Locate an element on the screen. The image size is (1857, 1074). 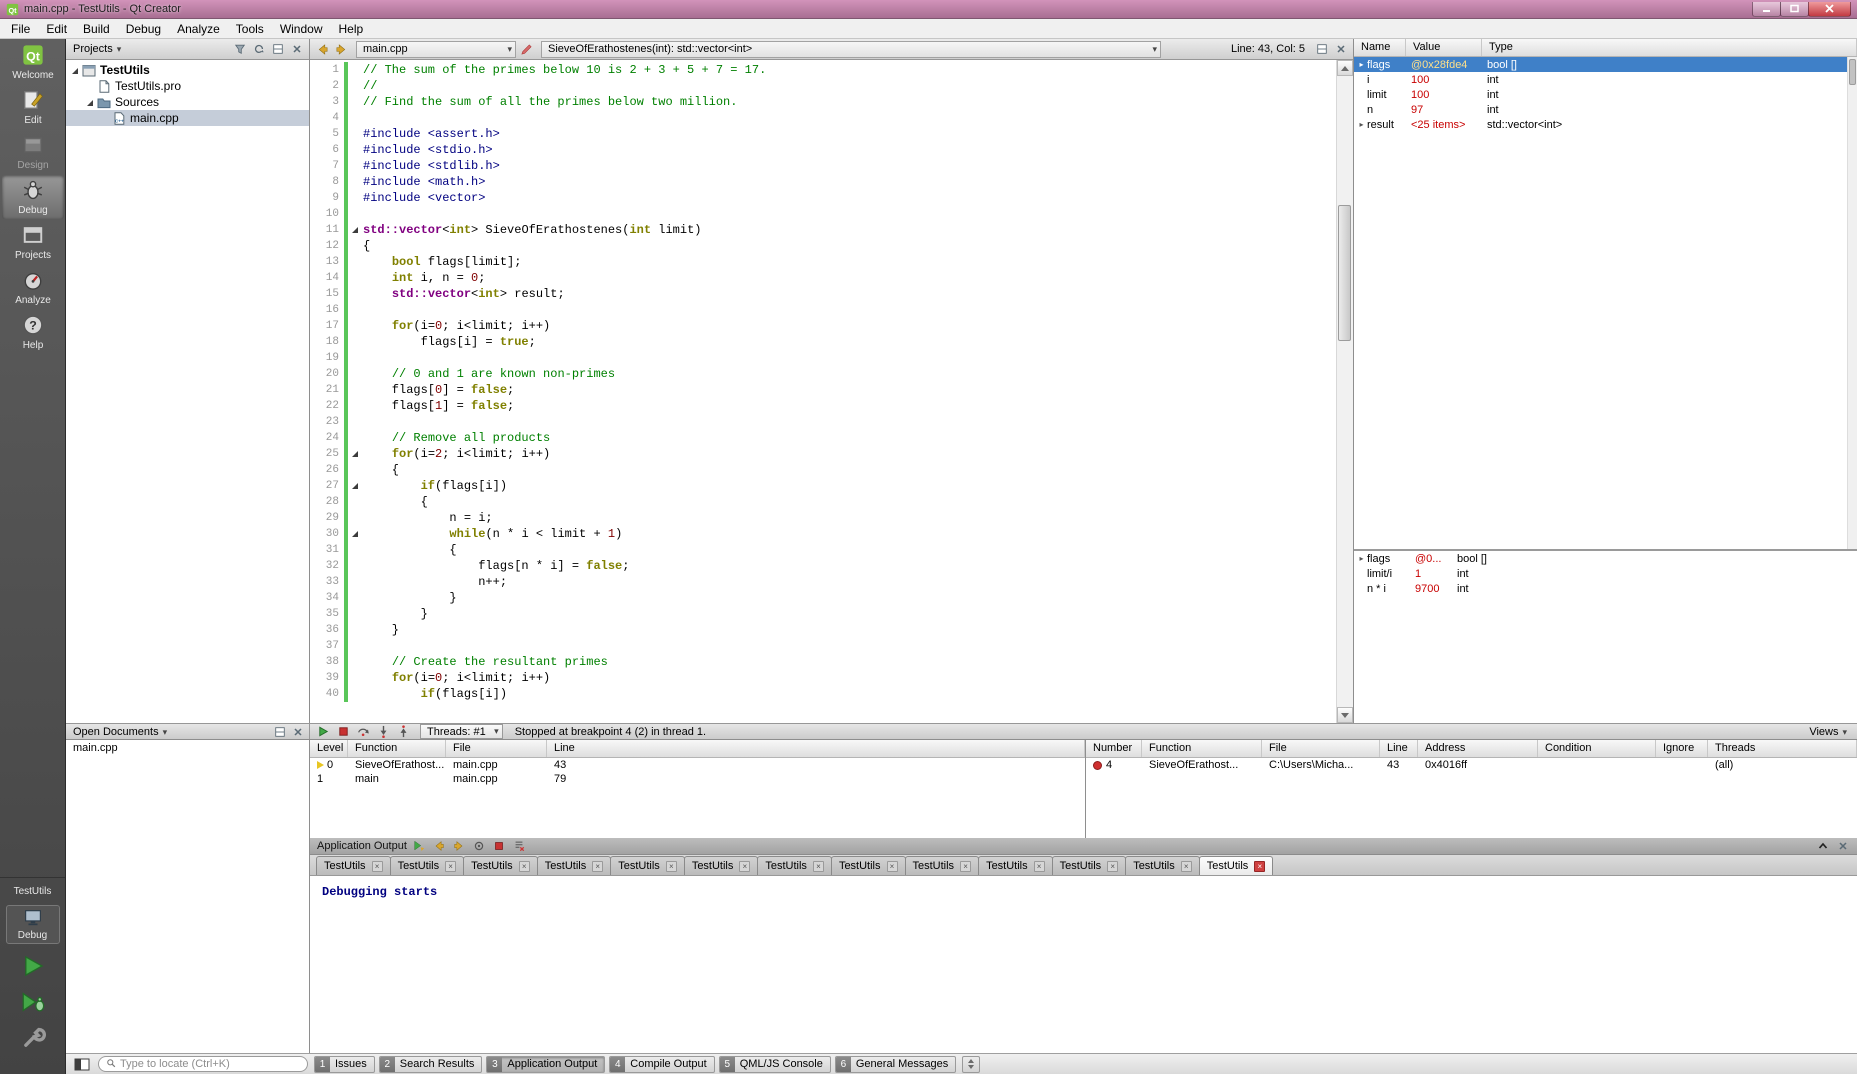
code-line-21: 21 flags[0] = false; is located at coordinates (823, 390).